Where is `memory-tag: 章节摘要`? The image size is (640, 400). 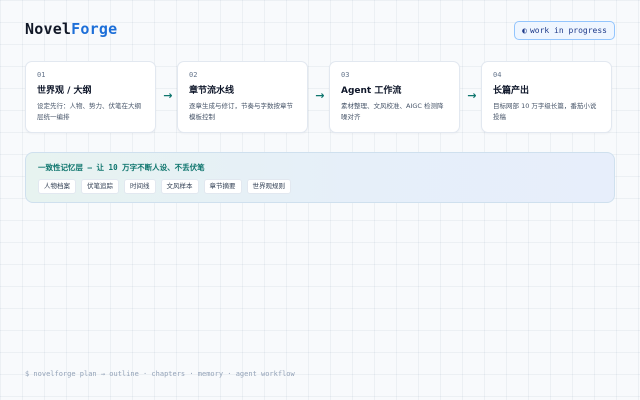
memory-tag: 章节摘要 is located at coordinates (222, 186).